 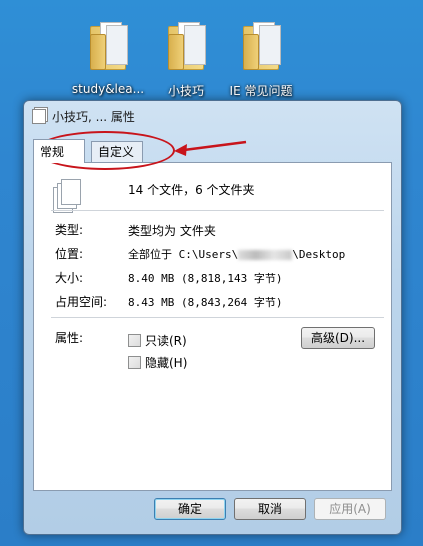 I want to click on cancel-button: 取消, so click(x=270, y=509).